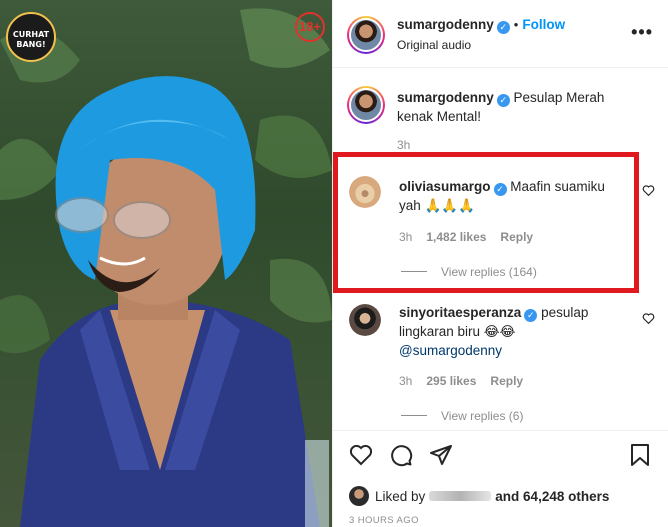 Image resolution: width=668 pixels, height=527 pixels. Describe the element at coordinates (445, 24) in the screenshot. I see `author-username: sumargodenny` at that location.